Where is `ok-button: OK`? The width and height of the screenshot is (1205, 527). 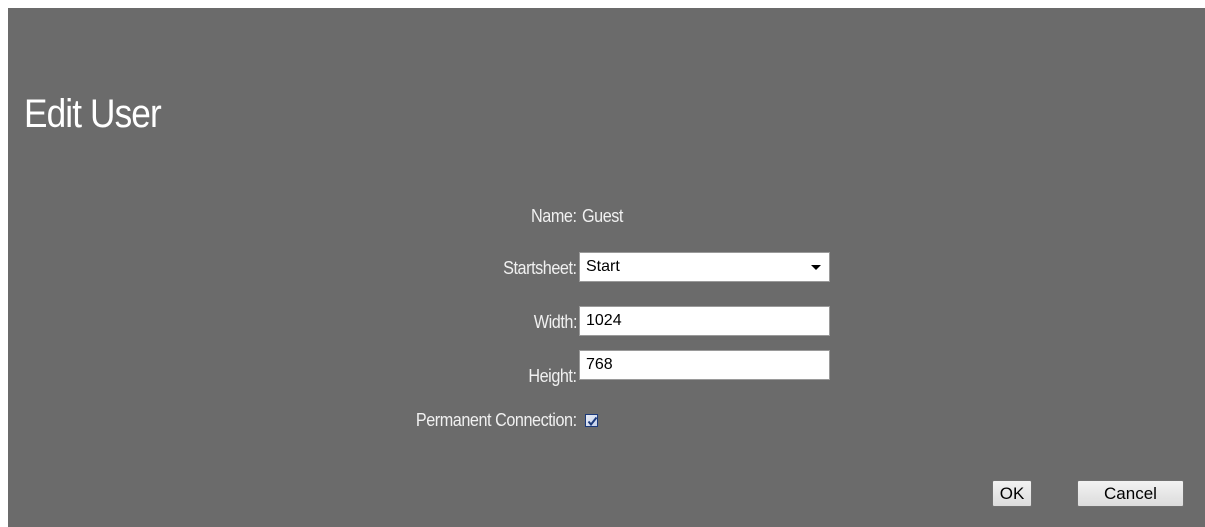
ok-button: OK is located at coordinates (1012, 493).